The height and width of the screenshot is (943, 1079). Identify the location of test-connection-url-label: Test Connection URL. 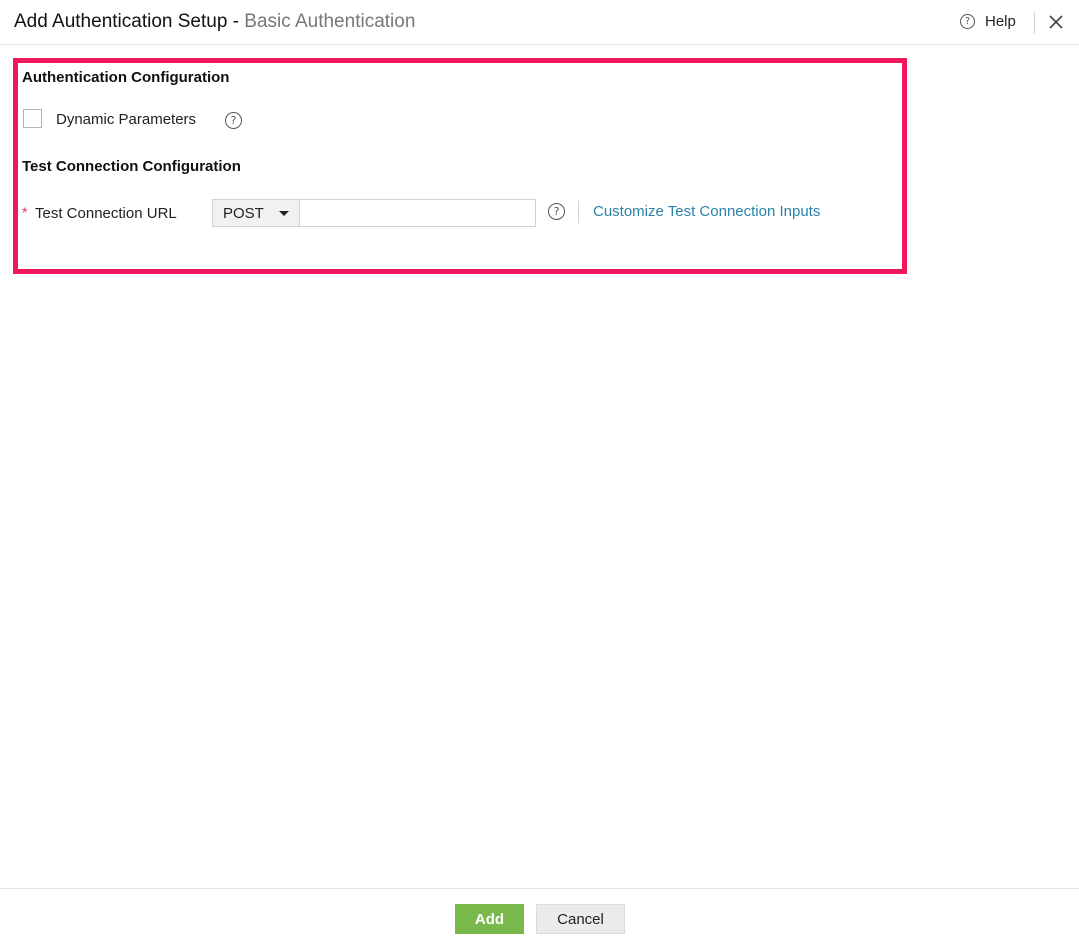
(106, 213).